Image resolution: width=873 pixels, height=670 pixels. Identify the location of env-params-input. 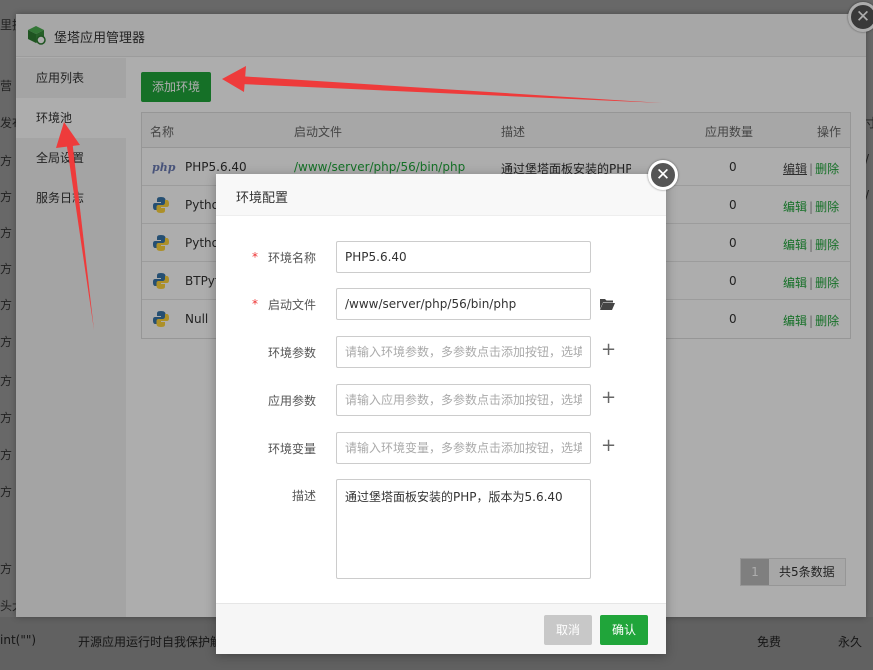
(463, 352).